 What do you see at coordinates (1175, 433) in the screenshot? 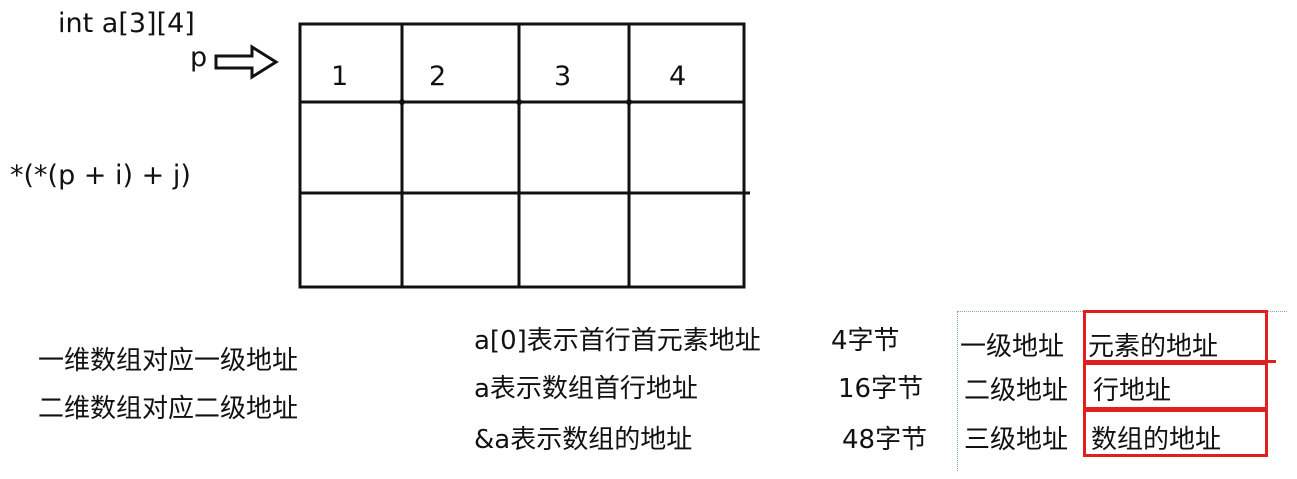
I see `highlight-box-array-address` at bounding box center [1175, 433].